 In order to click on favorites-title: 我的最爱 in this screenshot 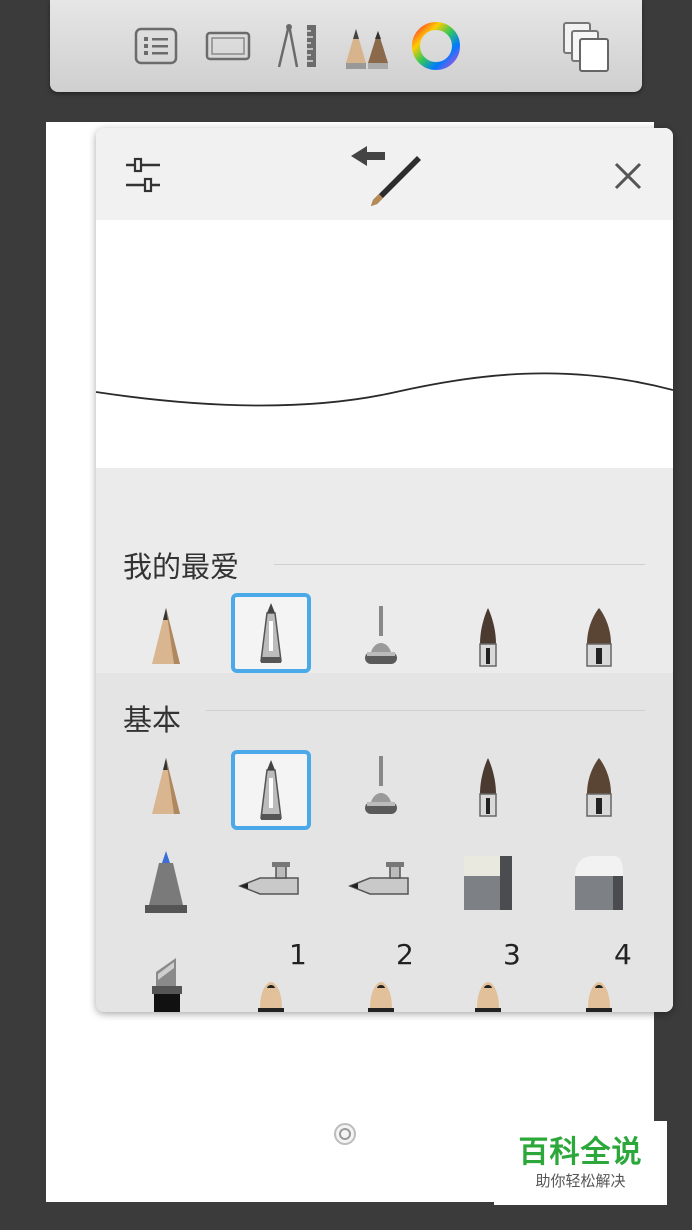, I will do `click(181, 567)`.